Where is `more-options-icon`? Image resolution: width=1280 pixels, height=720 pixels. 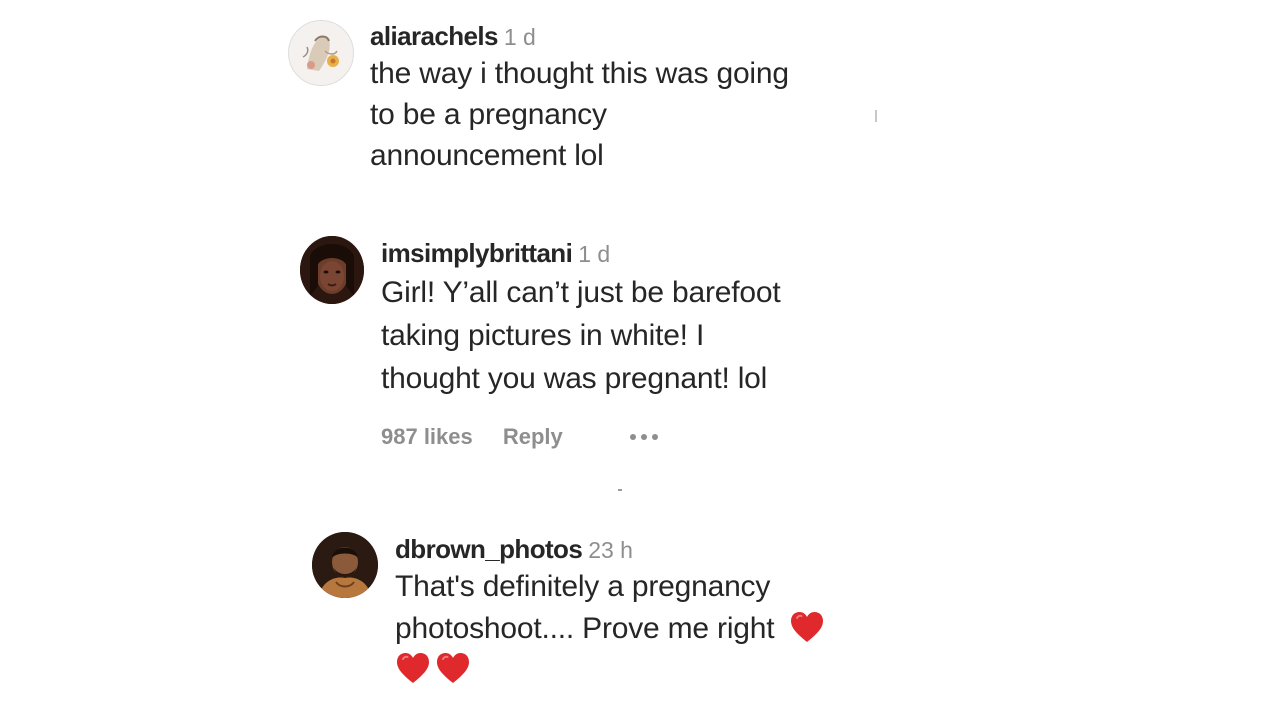 more-options-icon is located at coordinates (644, 437).